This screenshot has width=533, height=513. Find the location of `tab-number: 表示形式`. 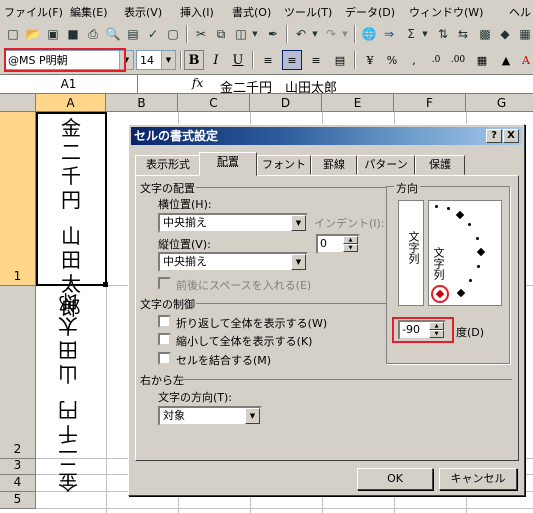

tab-number: 表示形式 is located at coordinates (168, 165).